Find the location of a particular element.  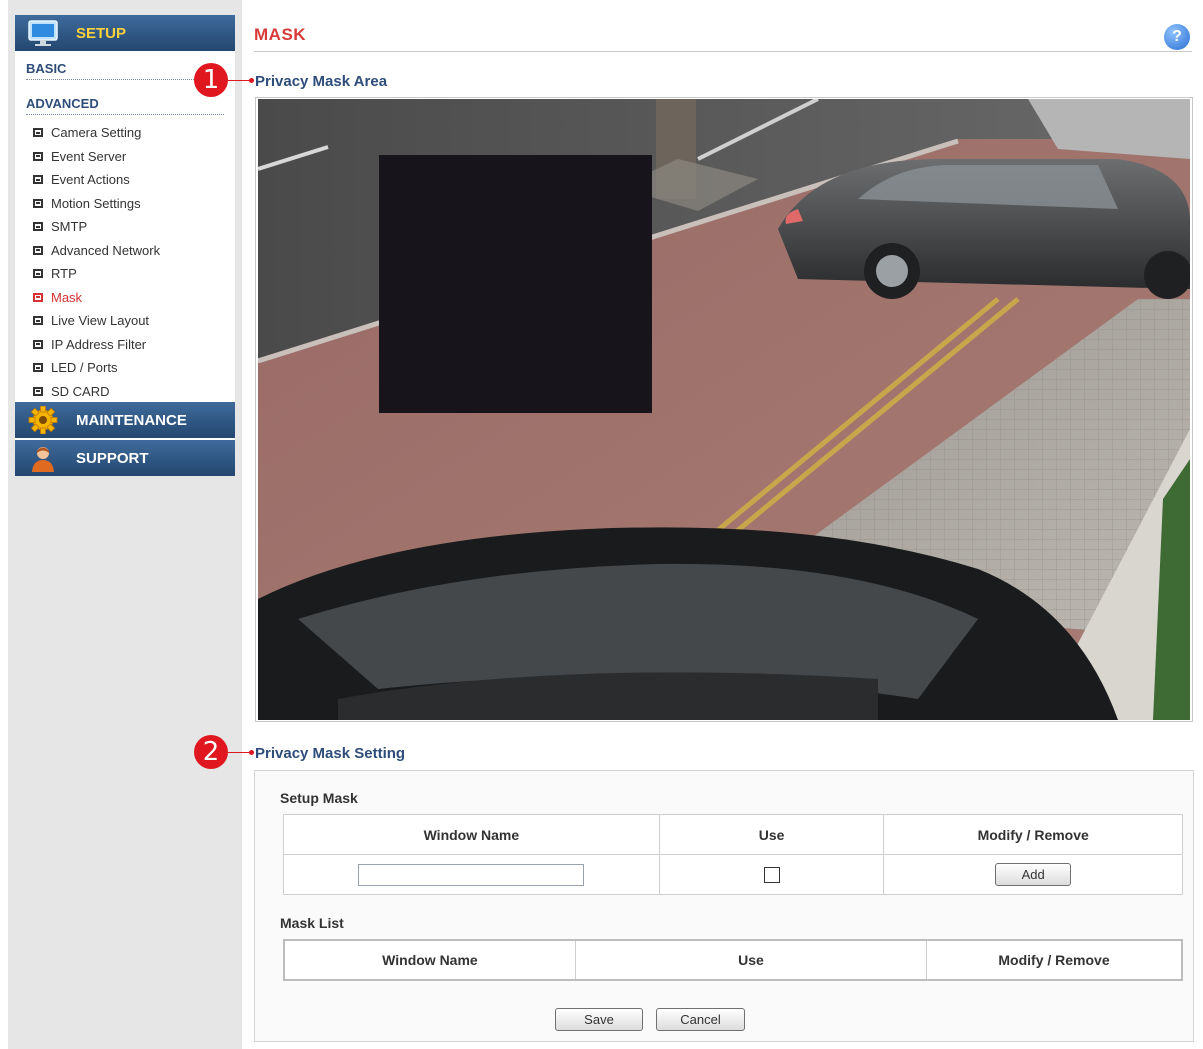

monitor-icon is located at coordinates (43, 33).